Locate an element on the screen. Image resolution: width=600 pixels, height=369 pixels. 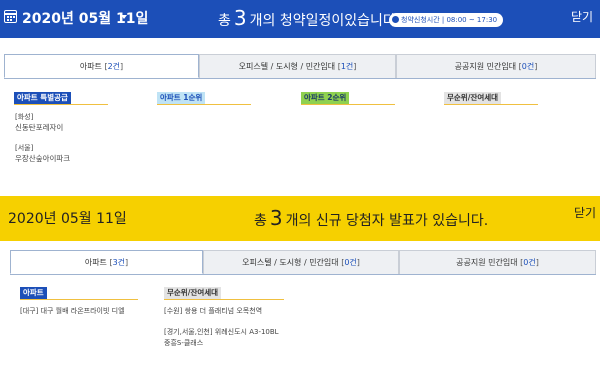
winner-announcement-header: 2020년 05월 11일 총 3 개의 신규 당첨자 발표가 있습니다. 닫기 is located at coordinates (300, 218).